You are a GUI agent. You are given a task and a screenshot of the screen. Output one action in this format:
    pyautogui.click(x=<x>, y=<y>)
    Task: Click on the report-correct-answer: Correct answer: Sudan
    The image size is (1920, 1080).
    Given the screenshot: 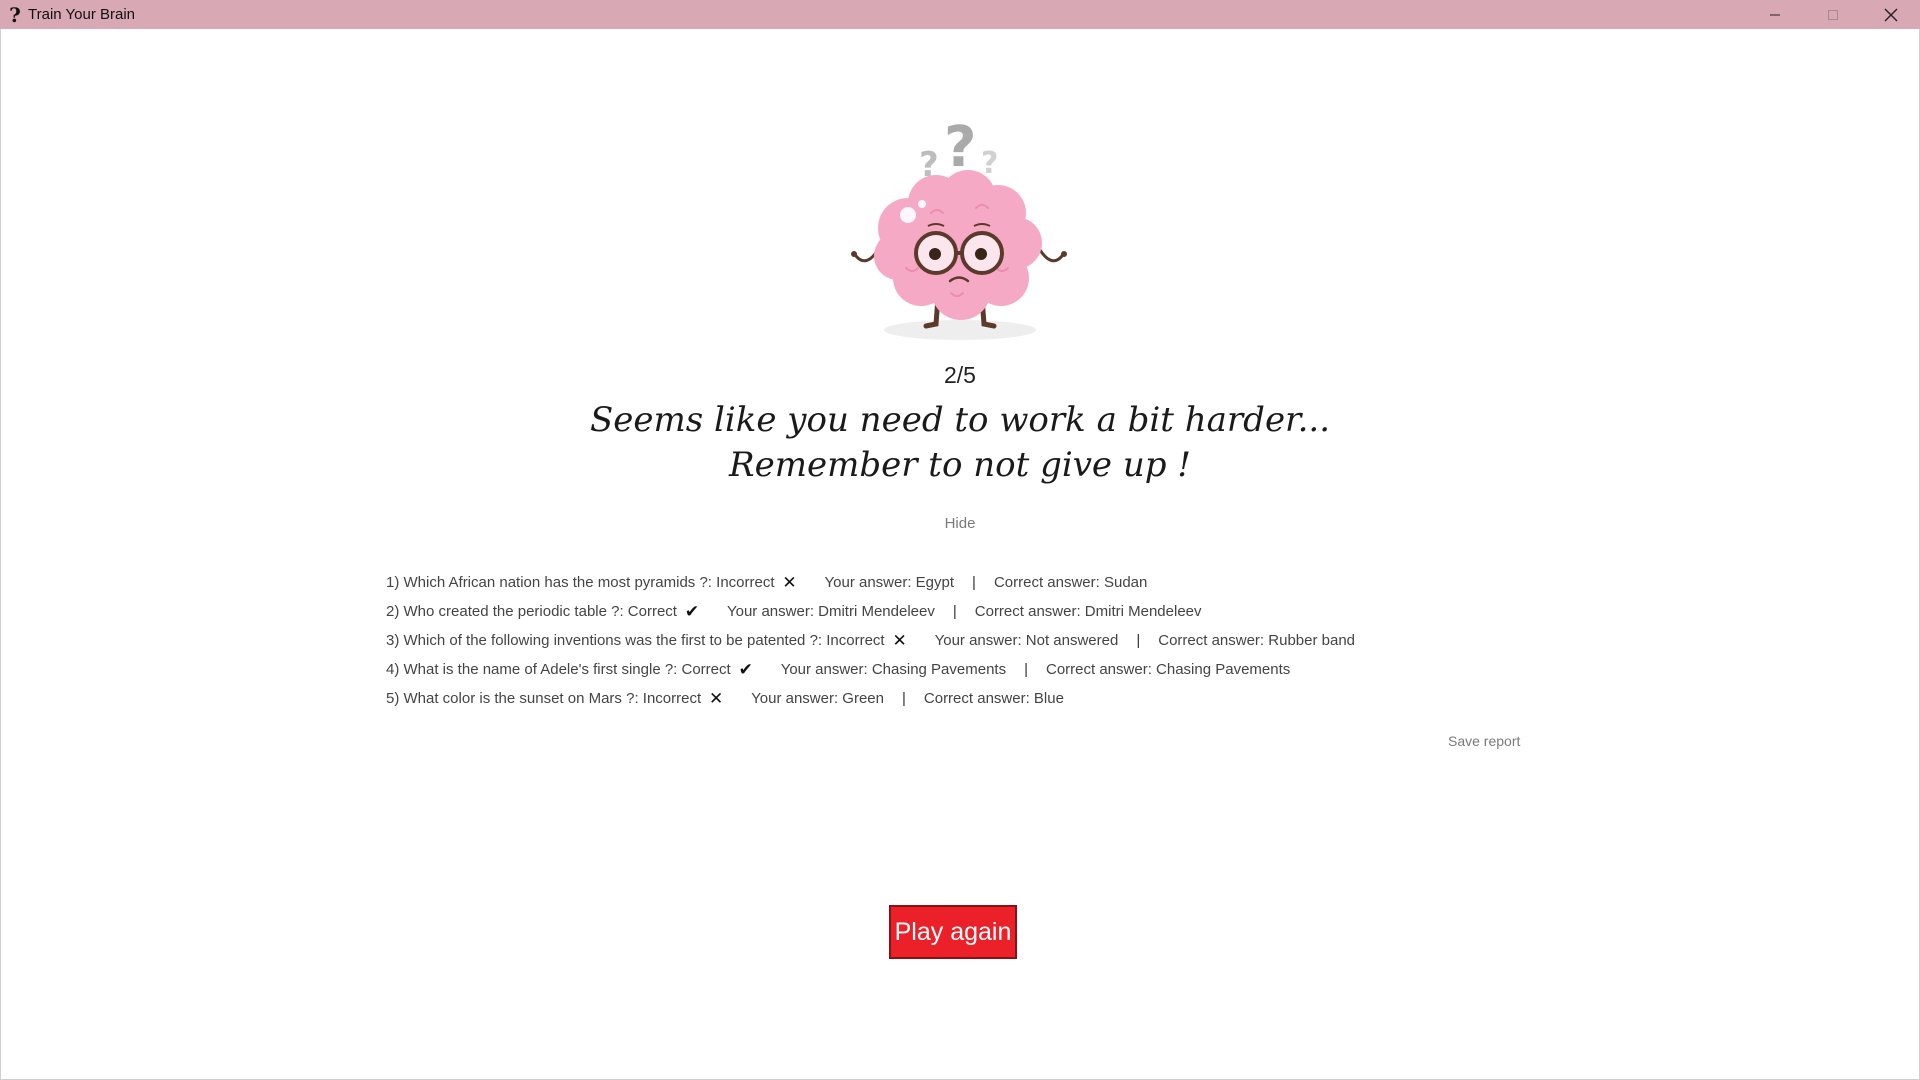 What is the action you would take?
    pyautogui.click(x=1070, y=582)
    